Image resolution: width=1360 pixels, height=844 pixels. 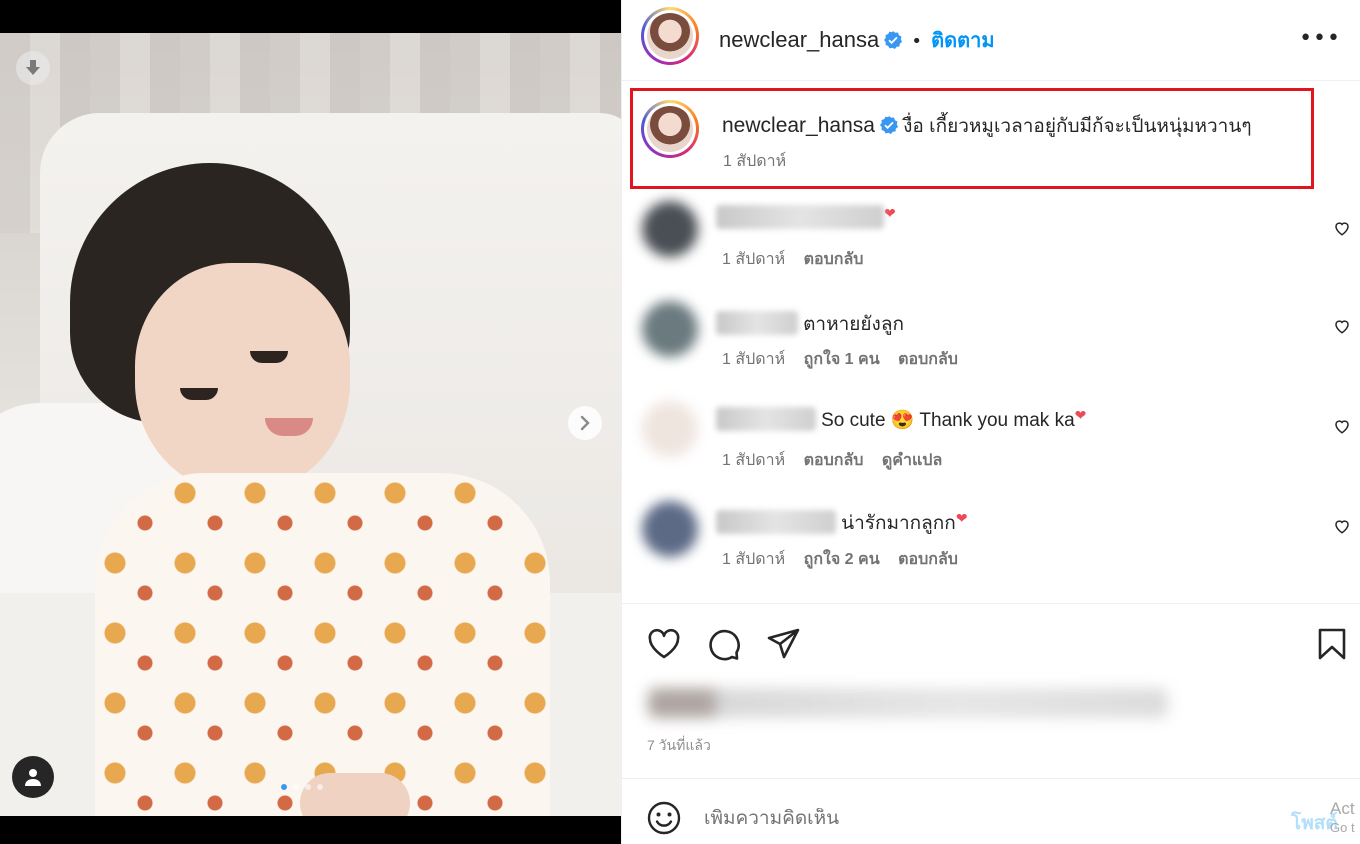 I want to click on carousel-indicator, so click(x=302, y=787).